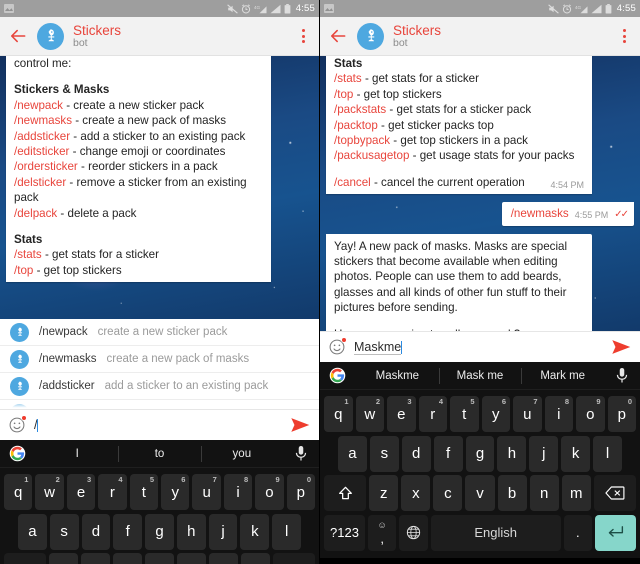 The height and width of the screenshot is (564, 640). I want to click on command-link: /topbypack, so click(362, 140).